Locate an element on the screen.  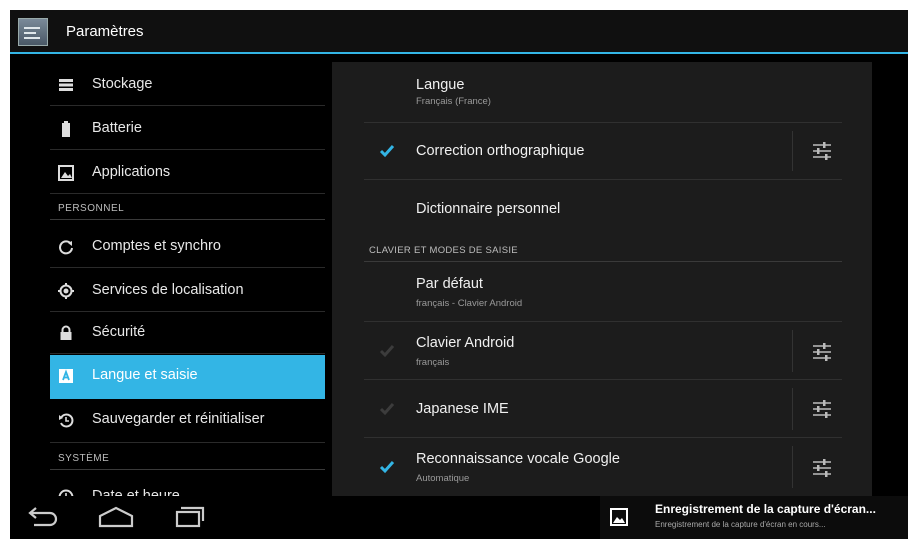
pref-reconnaissance-vocale: Reconnaissance vocale Google Automatique is located at coordinates (603, 467).